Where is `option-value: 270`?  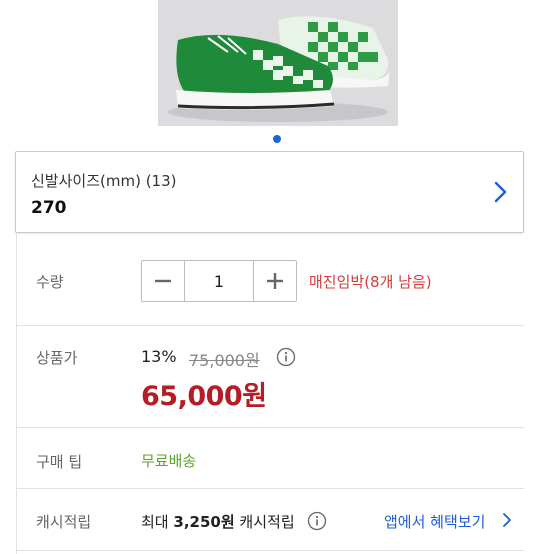
option-value: 270 is located at coordinates (49, 208).